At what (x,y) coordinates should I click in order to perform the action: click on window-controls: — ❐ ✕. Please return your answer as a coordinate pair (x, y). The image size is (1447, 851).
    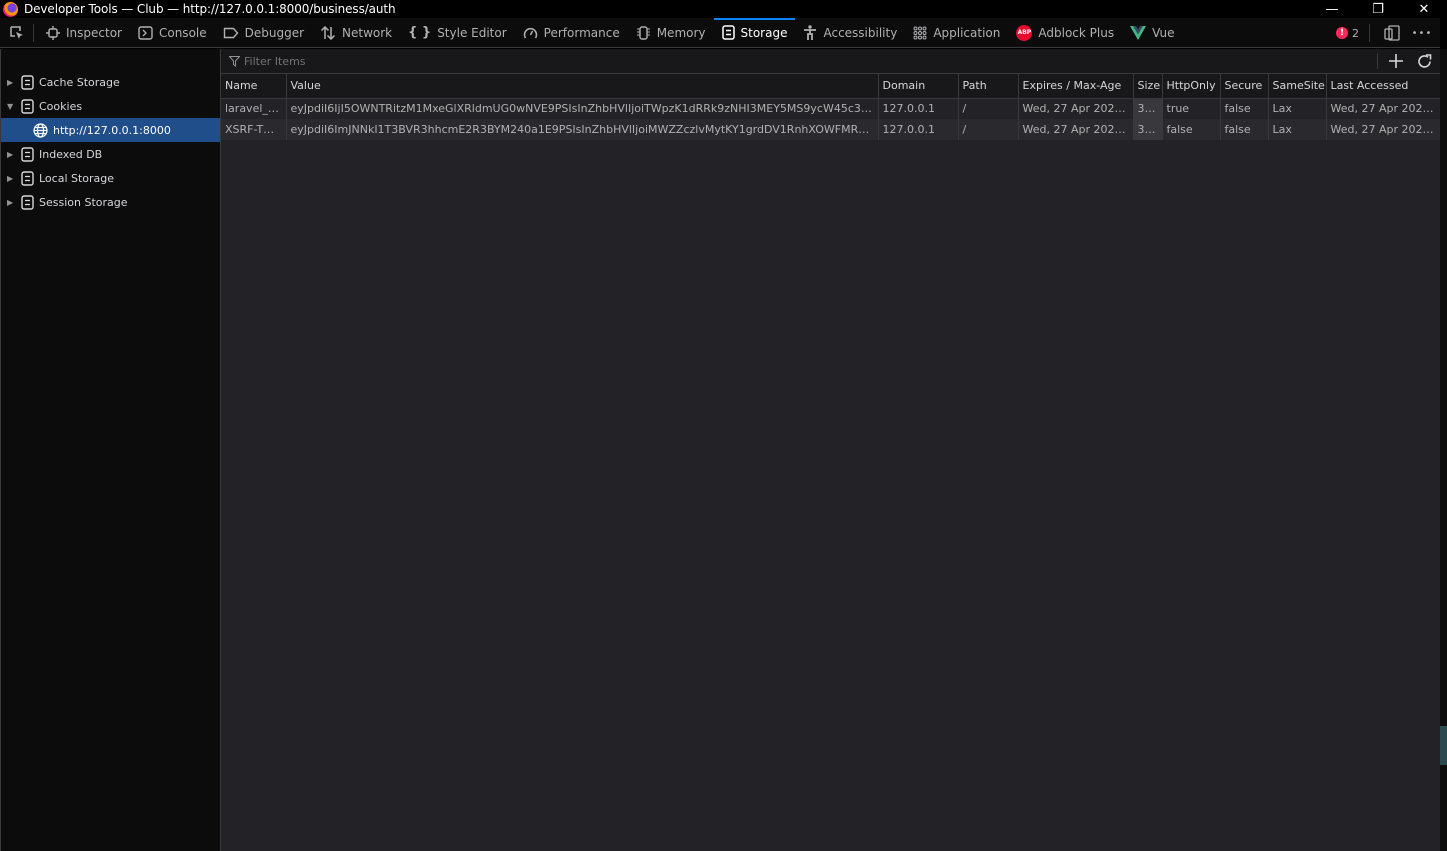
    Looking at the image, I should click on (1378, 9).